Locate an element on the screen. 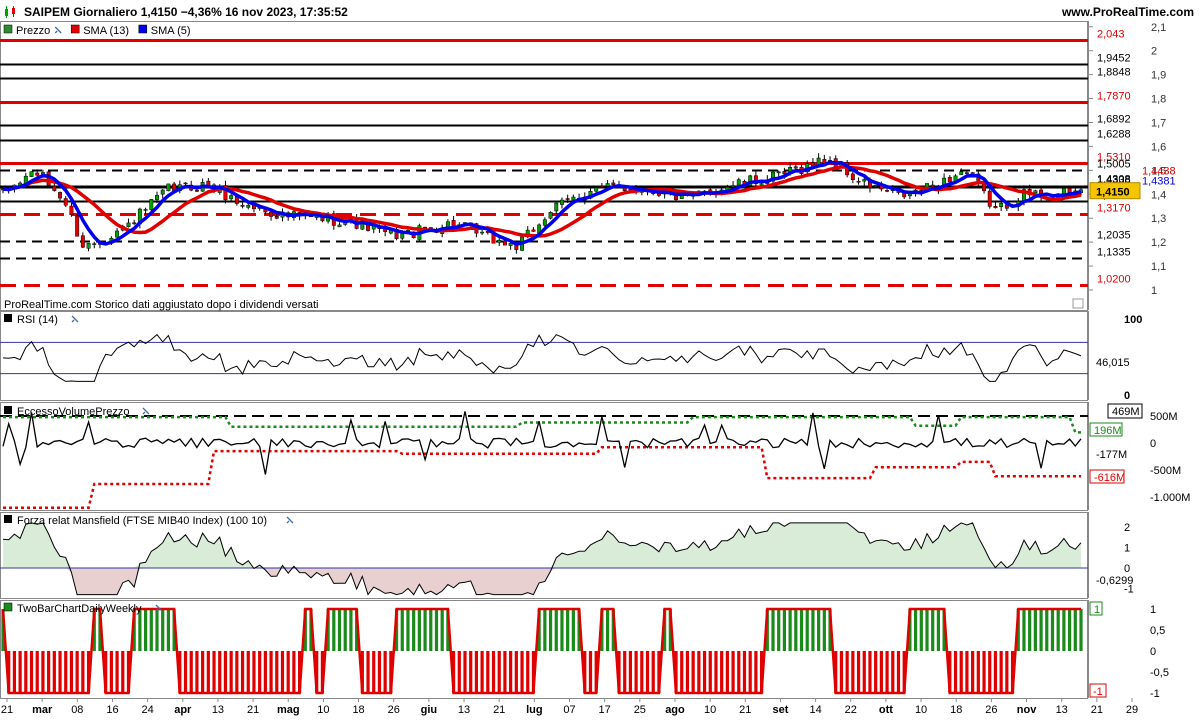 The width and height of the screenshot is (1200, 720). legend-label-1: SMA (13) is located at coordinates (106, 31).